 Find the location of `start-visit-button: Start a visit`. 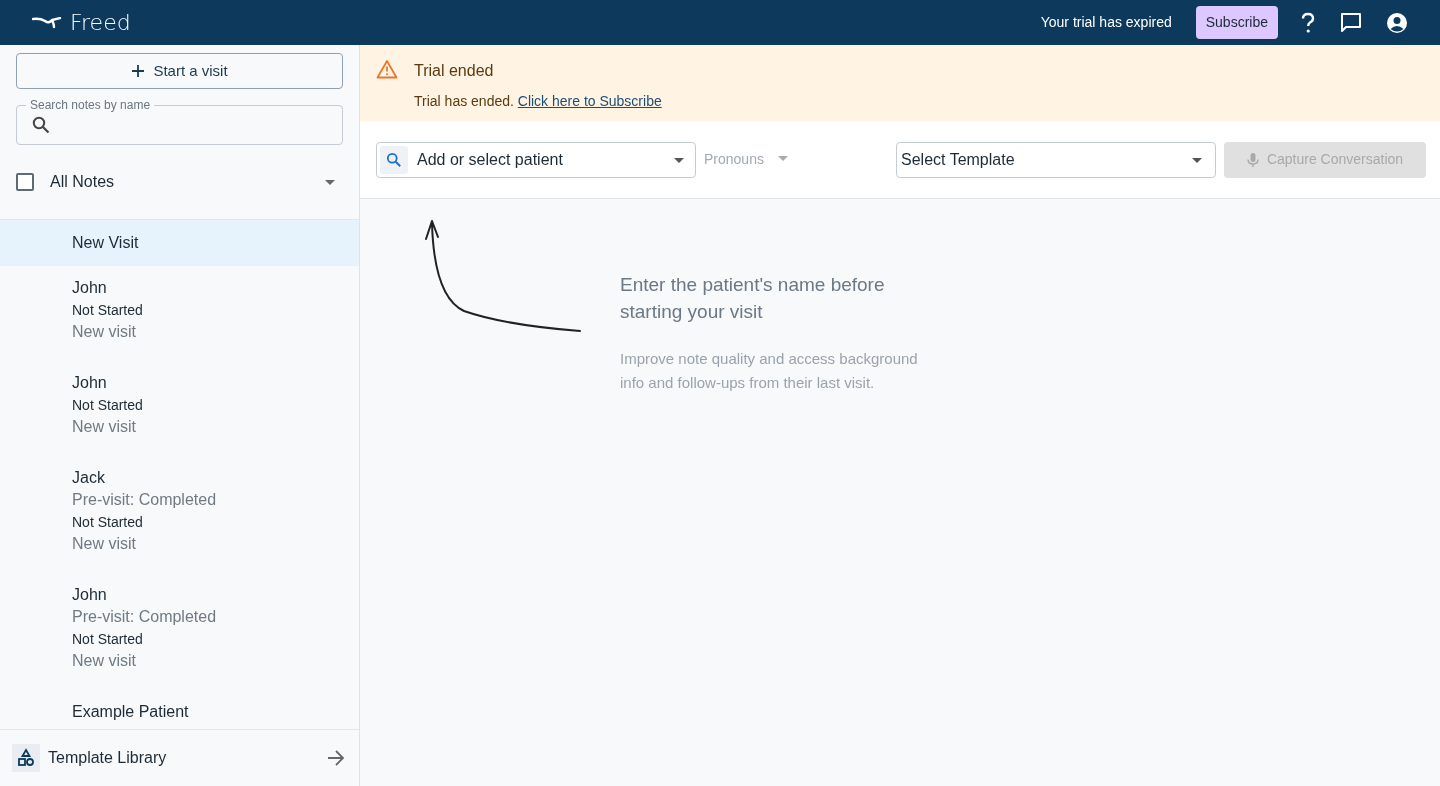

start-visit-button: Start a visit is located at coordinates (179, 71).